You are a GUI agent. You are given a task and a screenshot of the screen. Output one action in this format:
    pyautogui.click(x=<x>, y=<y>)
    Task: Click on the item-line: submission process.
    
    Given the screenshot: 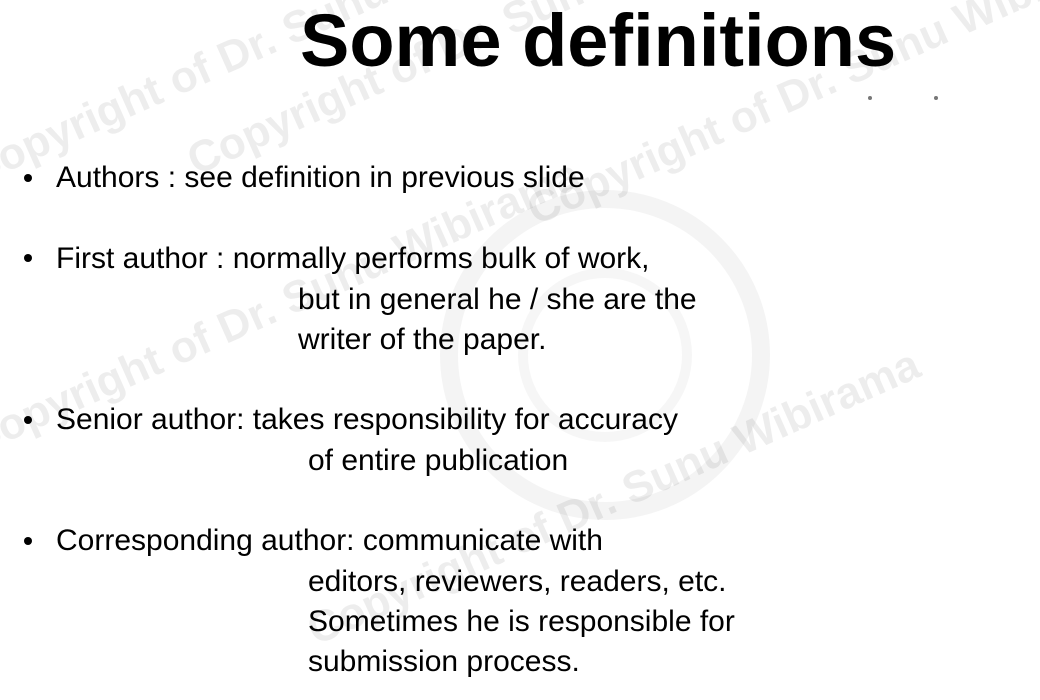 What is the action you would take?
    pyautogui.click(x=444, y=661)
    